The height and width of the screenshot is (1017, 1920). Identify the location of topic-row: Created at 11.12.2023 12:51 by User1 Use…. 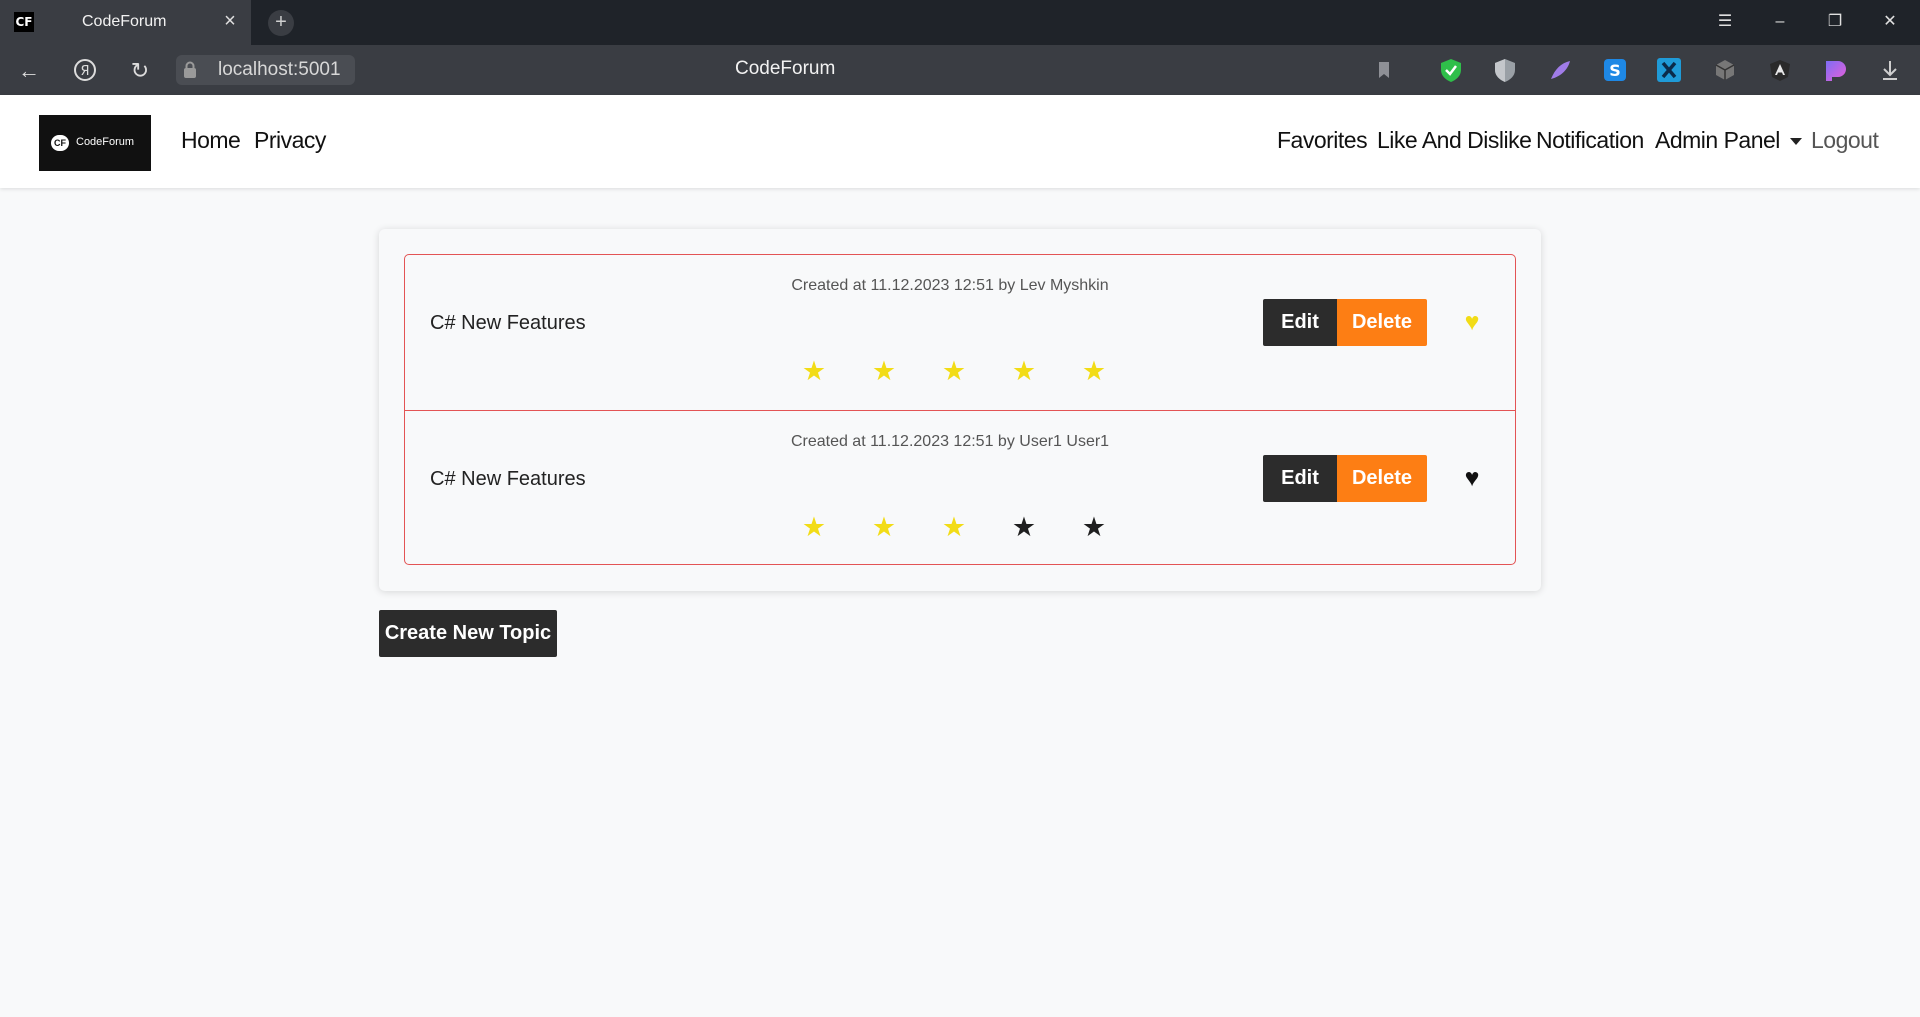
(960, 487).